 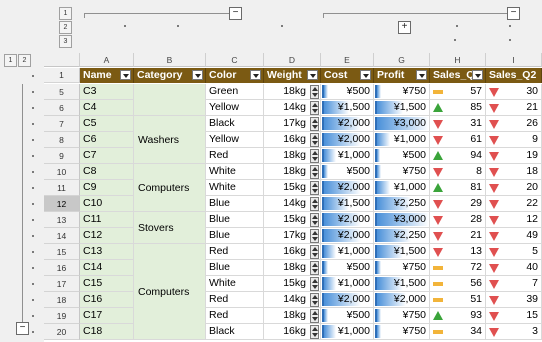 I want to click on name-cell: C10, so click(x=107, y=204).